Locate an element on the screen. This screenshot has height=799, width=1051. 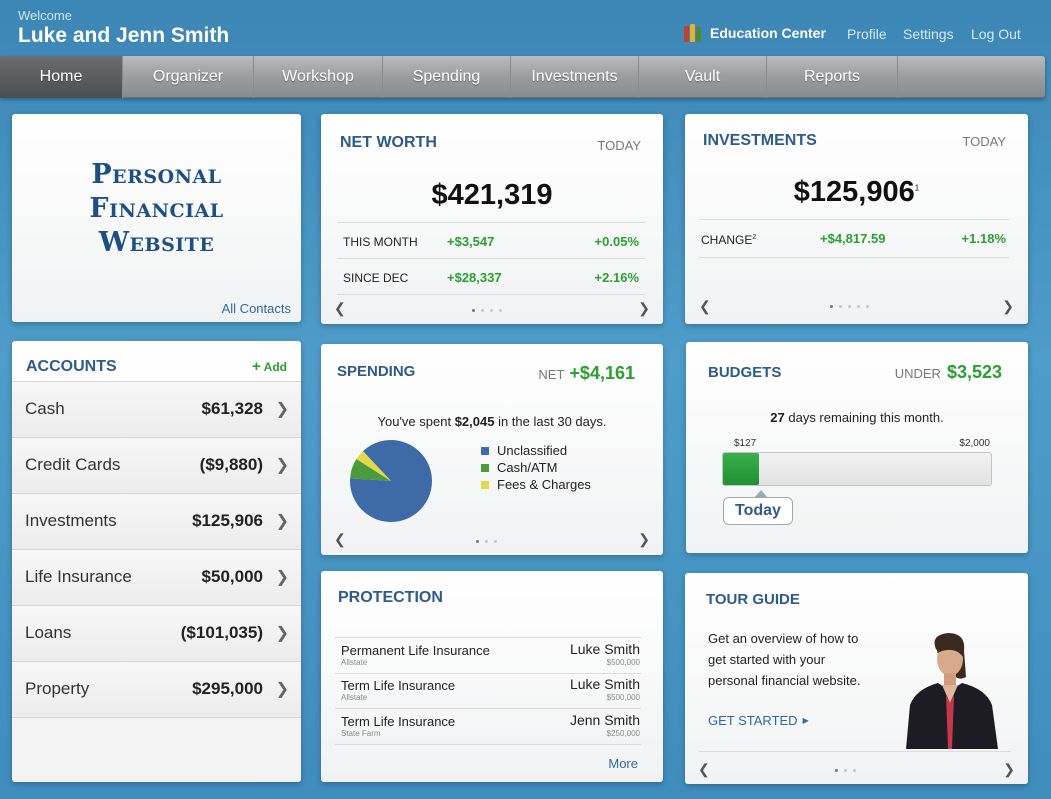
investments-title: INVESTMENTS is located at coordinates (760, 140).